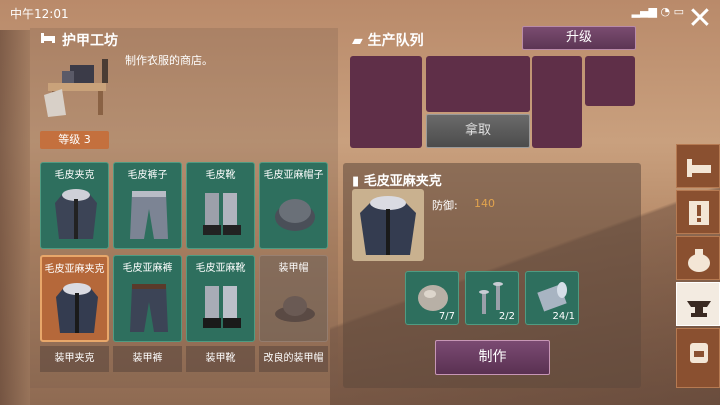 The image size is (720, 405). Describe the element at coordinates (552, 298) in the screenshot. I see `material-fabric: 24/1` at that location.